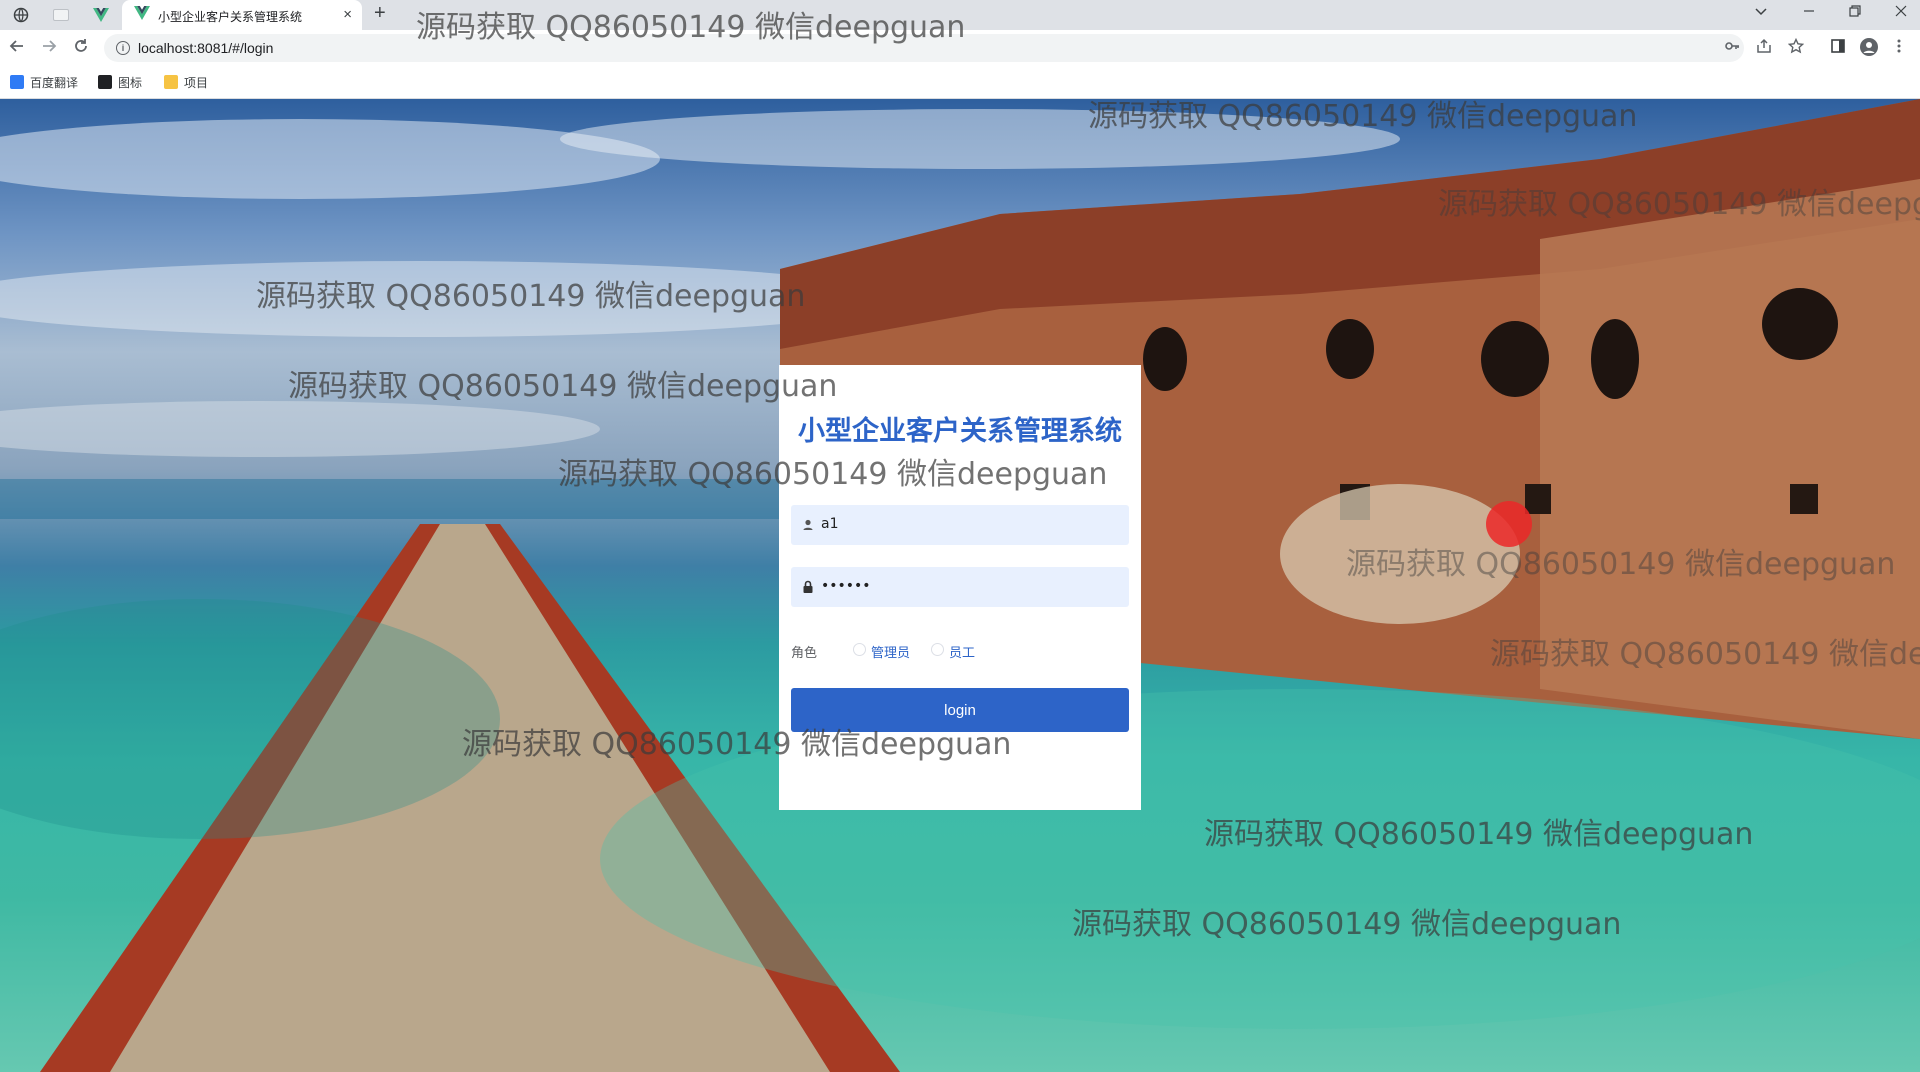  I want to click on more-menu-icon, so click(1899, 48).